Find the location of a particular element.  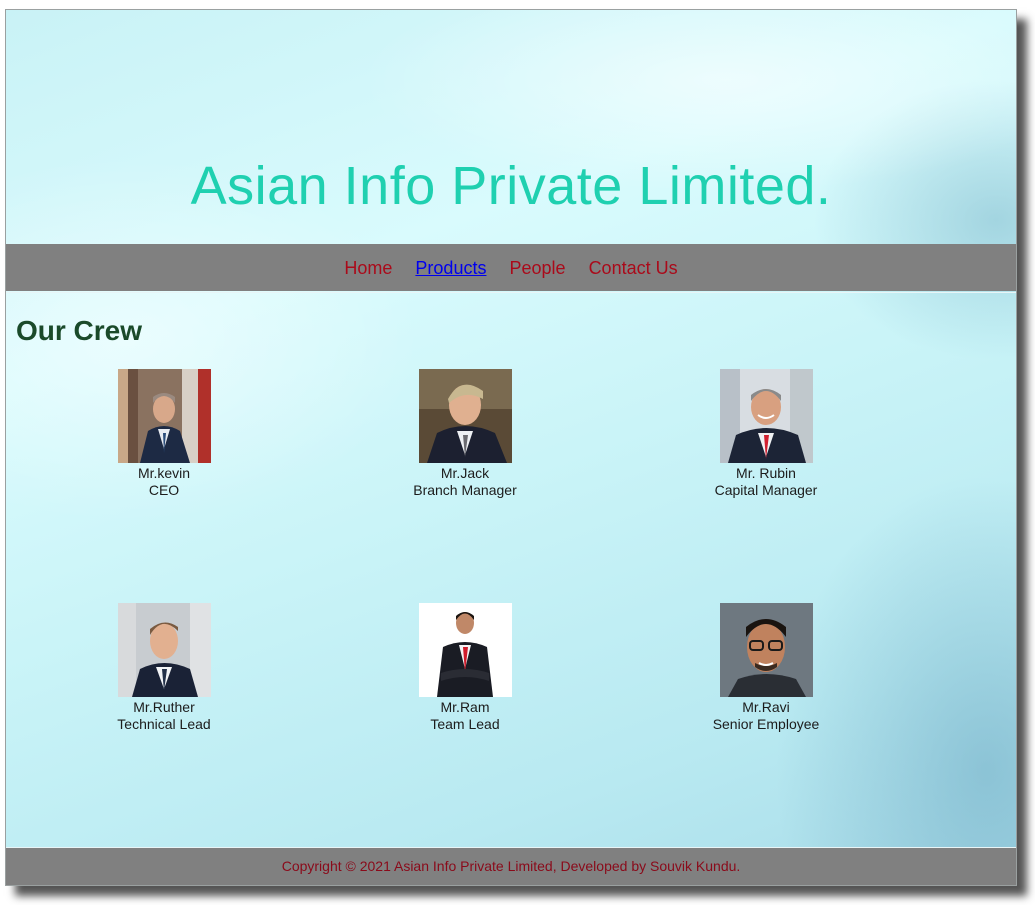

photo-ram is located at coordinates (465, 650).